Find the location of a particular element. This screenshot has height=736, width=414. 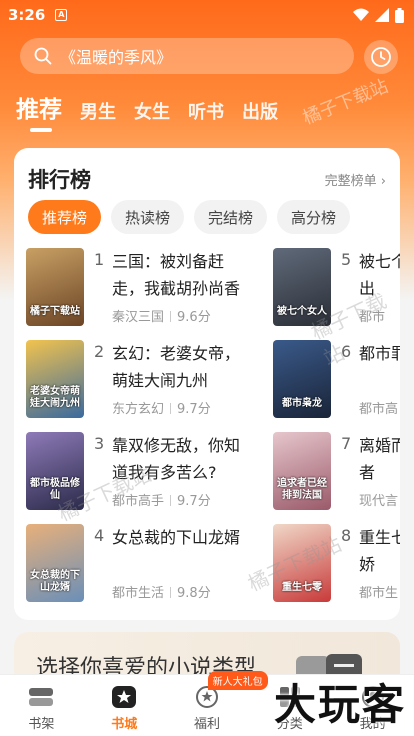

cover-title: 都市枭龙 is located at coordinates (302, 403).